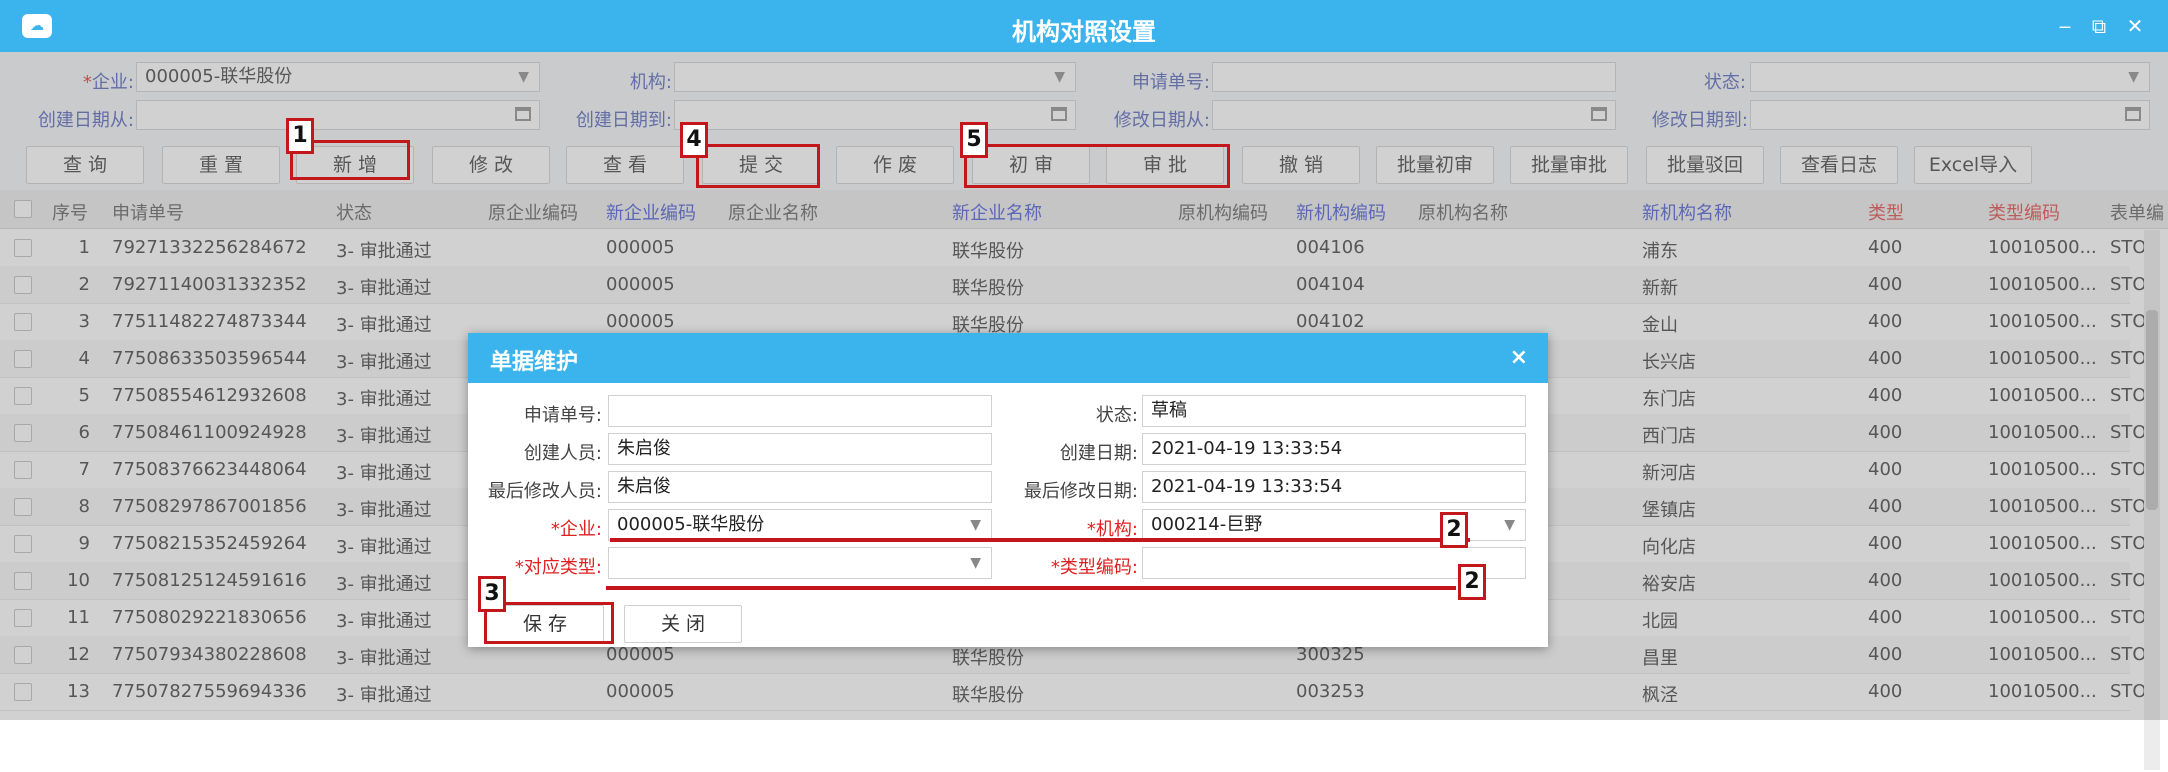 This screenshot has height=772, width=2168. I want to click on request-no-field, so click(800, 411).